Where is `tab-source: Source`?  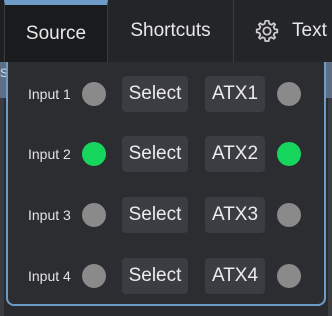 tab-source: Source is located at coordinates (56, 31).